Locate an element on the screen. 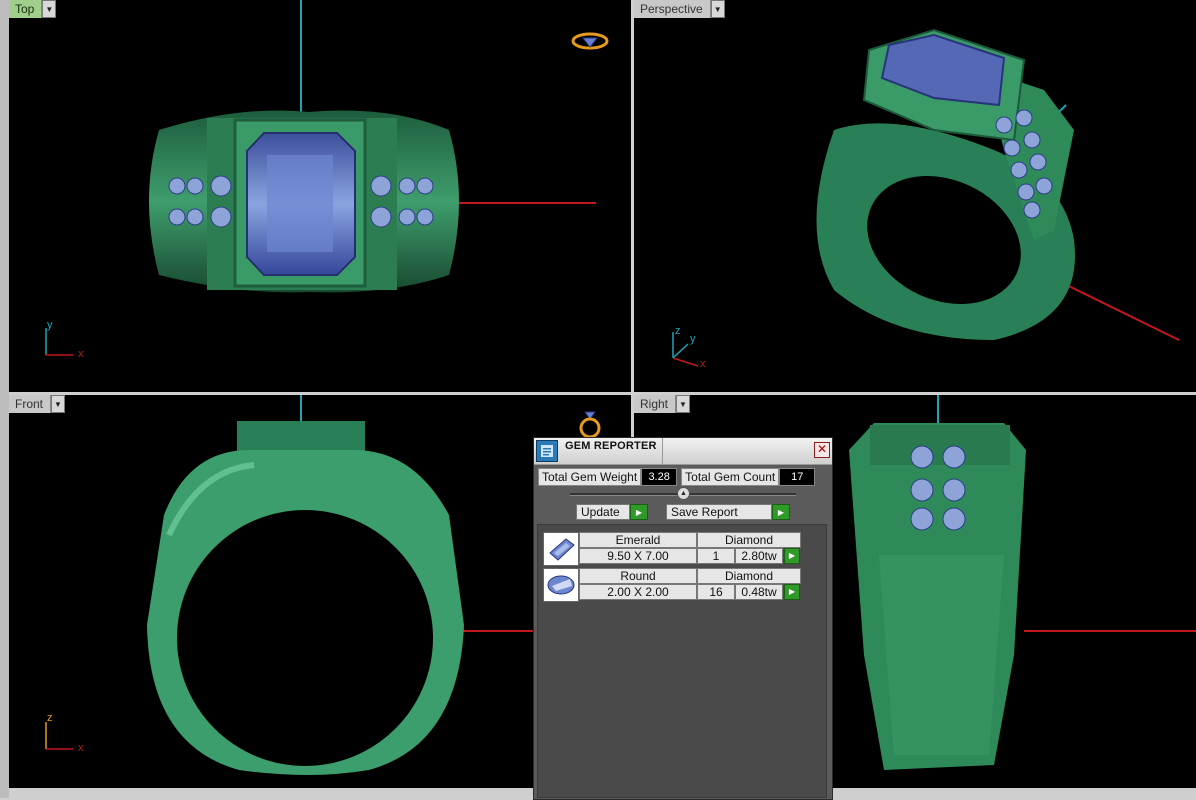  update-button-label: Update is located at coordinates (603, 512).